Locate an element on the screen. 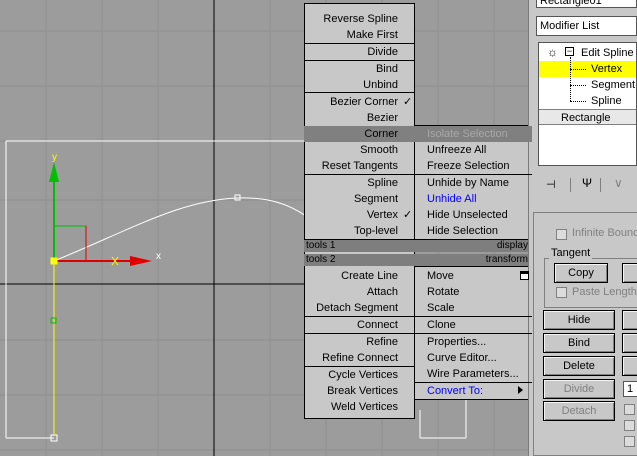 Image resolution: width=637 pixels, height=456 pixels. quad-menu-item-weld-vertices: Weld Vertices is located at coordinates (351, 407).